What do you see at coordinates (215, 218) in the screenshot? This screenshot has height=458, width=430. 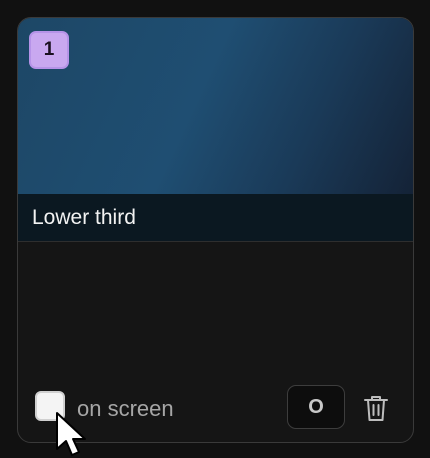 I see `graphic-title-bar: Lower third` at bounding box center [215, 218].